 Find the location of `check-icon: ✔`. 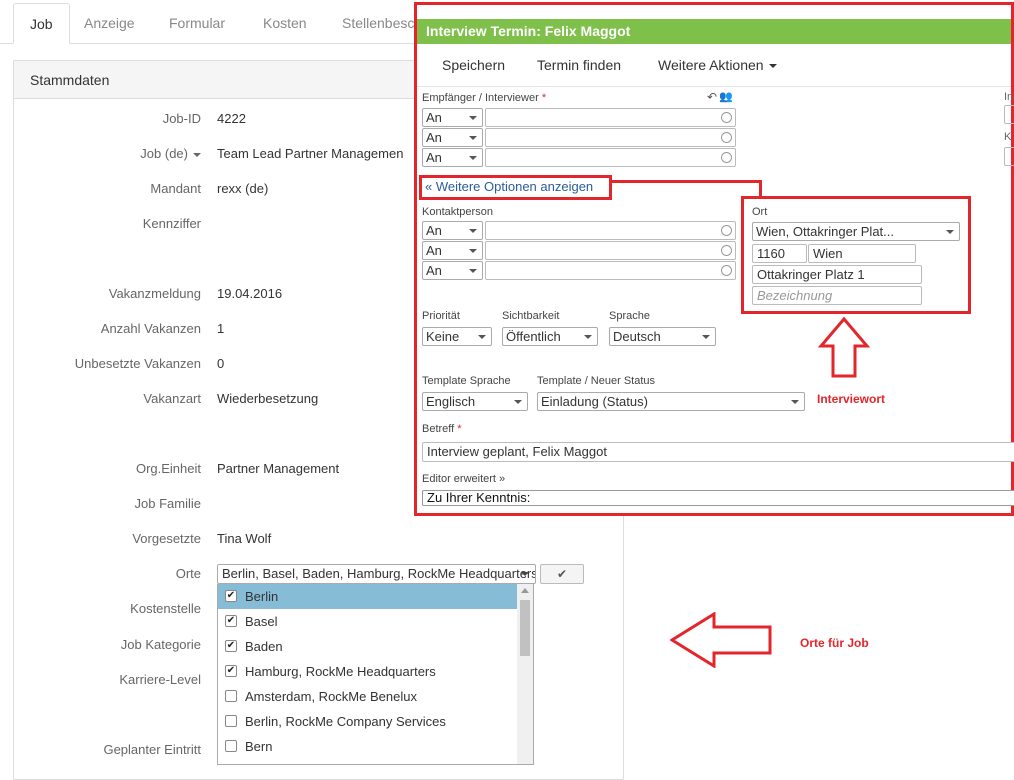

check-icon: ✔ is located at coordinates (562, 574).